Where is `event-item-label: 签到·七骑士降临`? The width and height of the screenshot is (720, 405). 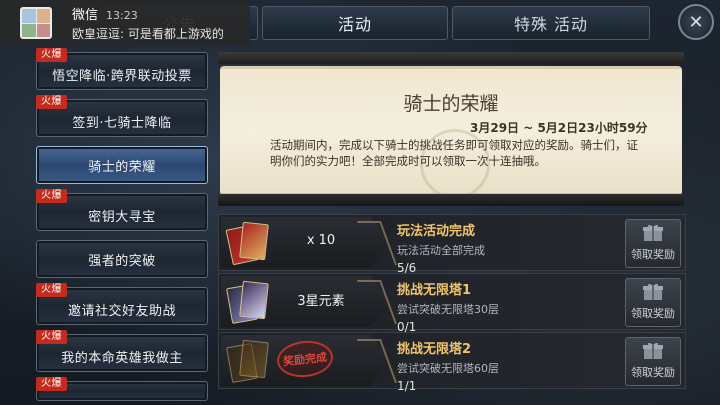
event-item-label: 签到·七骑士降临 is located at coordinates (122, 123).